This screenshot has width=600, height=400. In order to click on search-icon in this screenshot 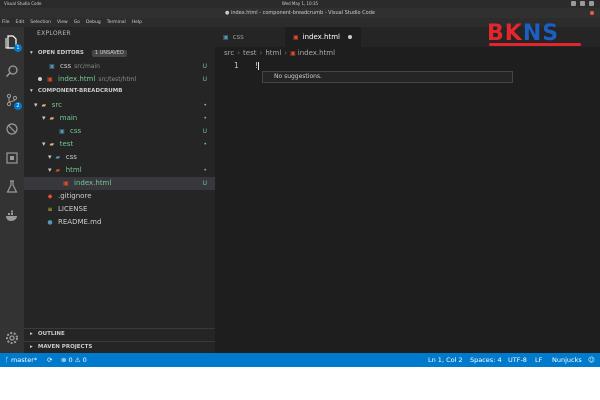, I will do `click(12, 71)`.